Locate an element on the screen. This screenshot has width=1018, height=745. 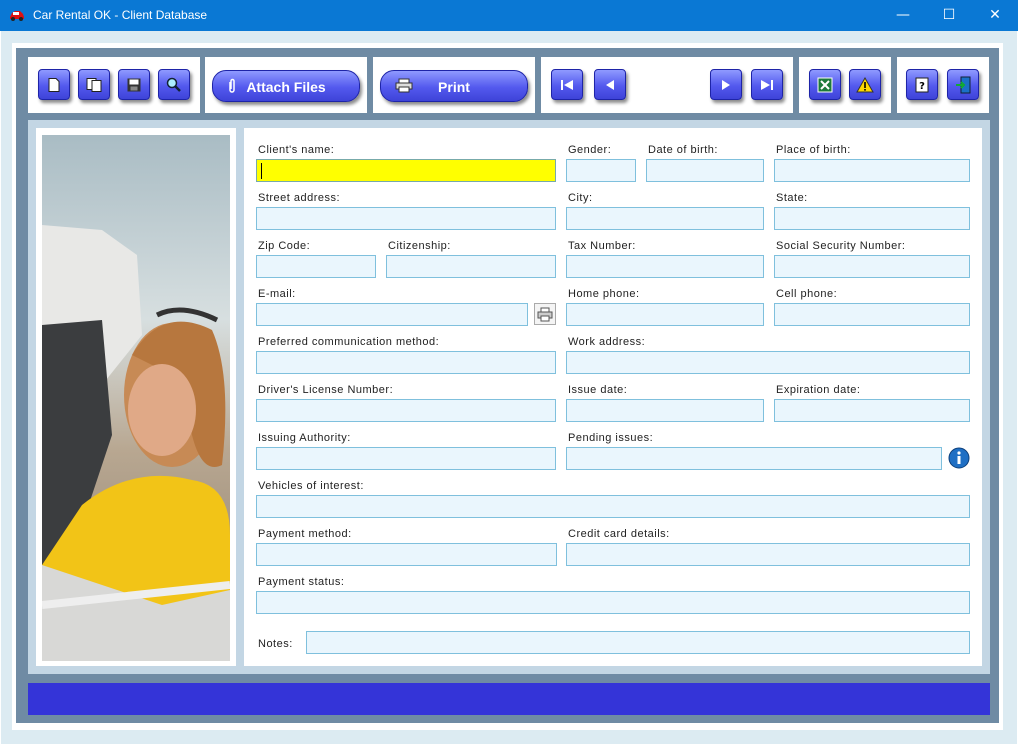
email-label: E-mail: is located at coordinates (277, 294).